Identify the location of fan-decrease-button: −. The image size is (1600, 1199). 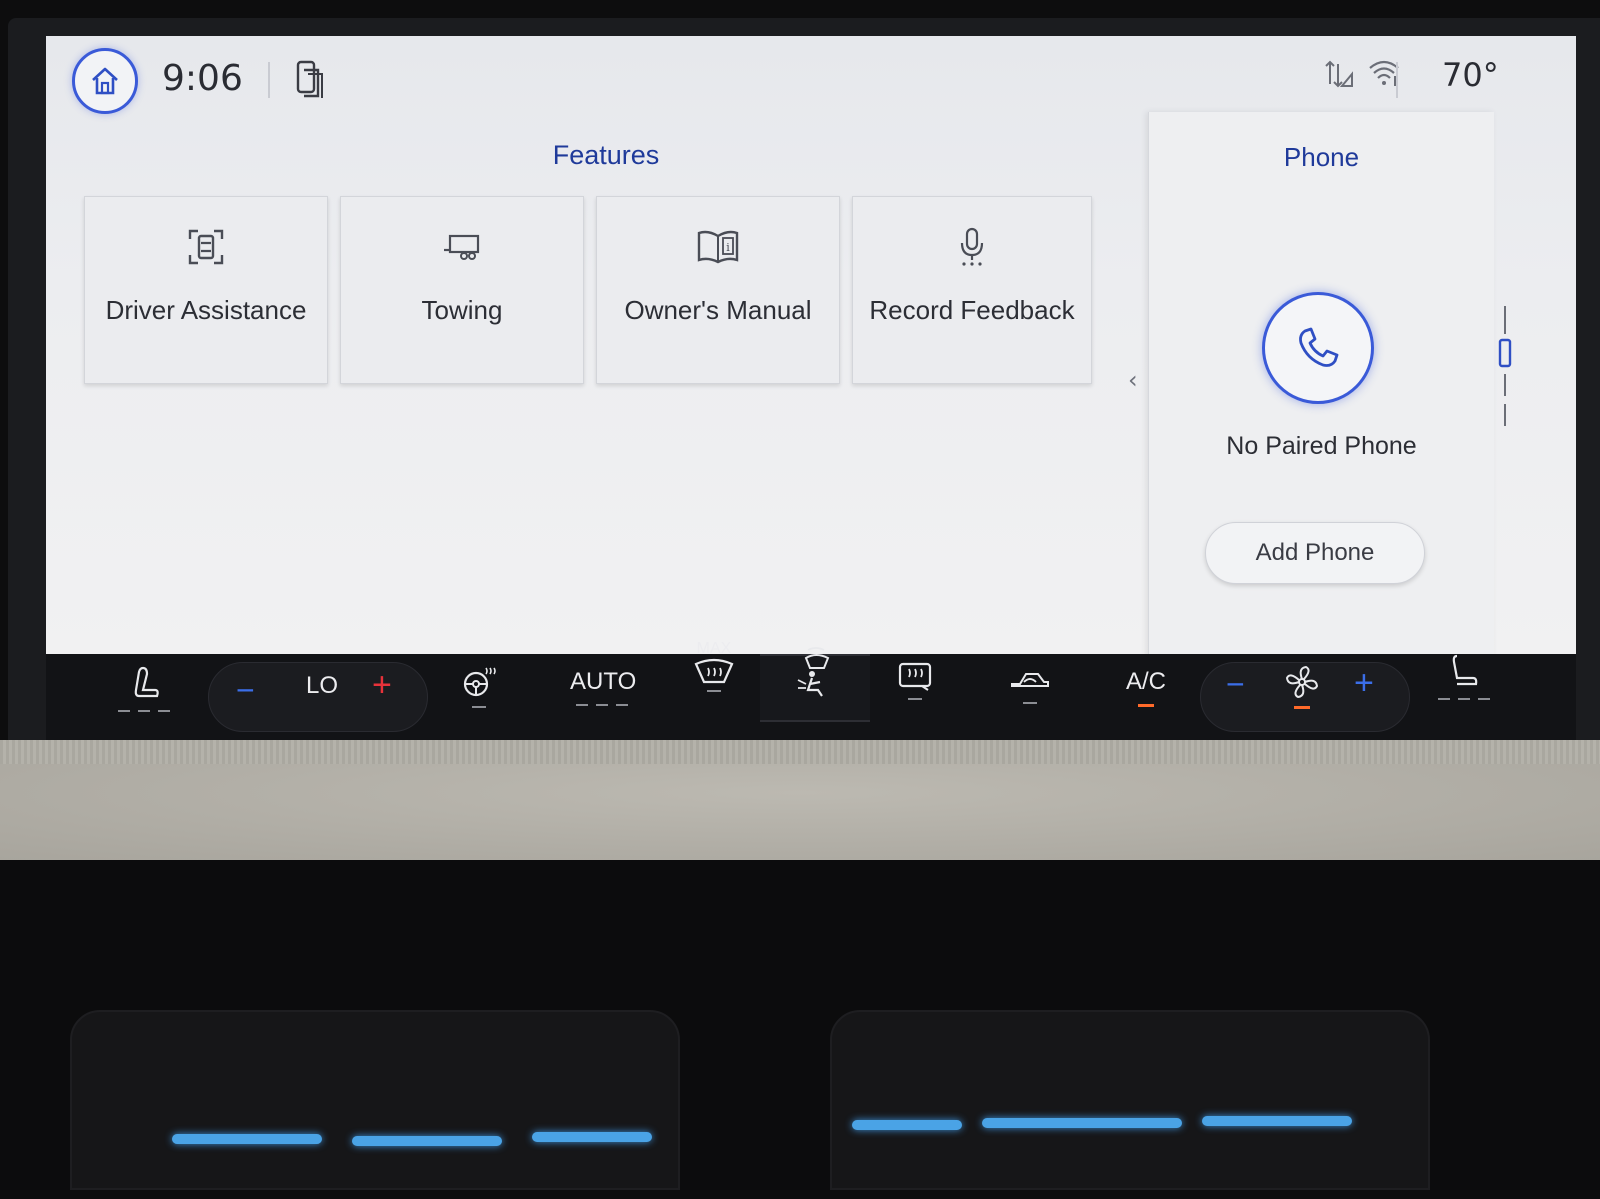
(1235, 684).